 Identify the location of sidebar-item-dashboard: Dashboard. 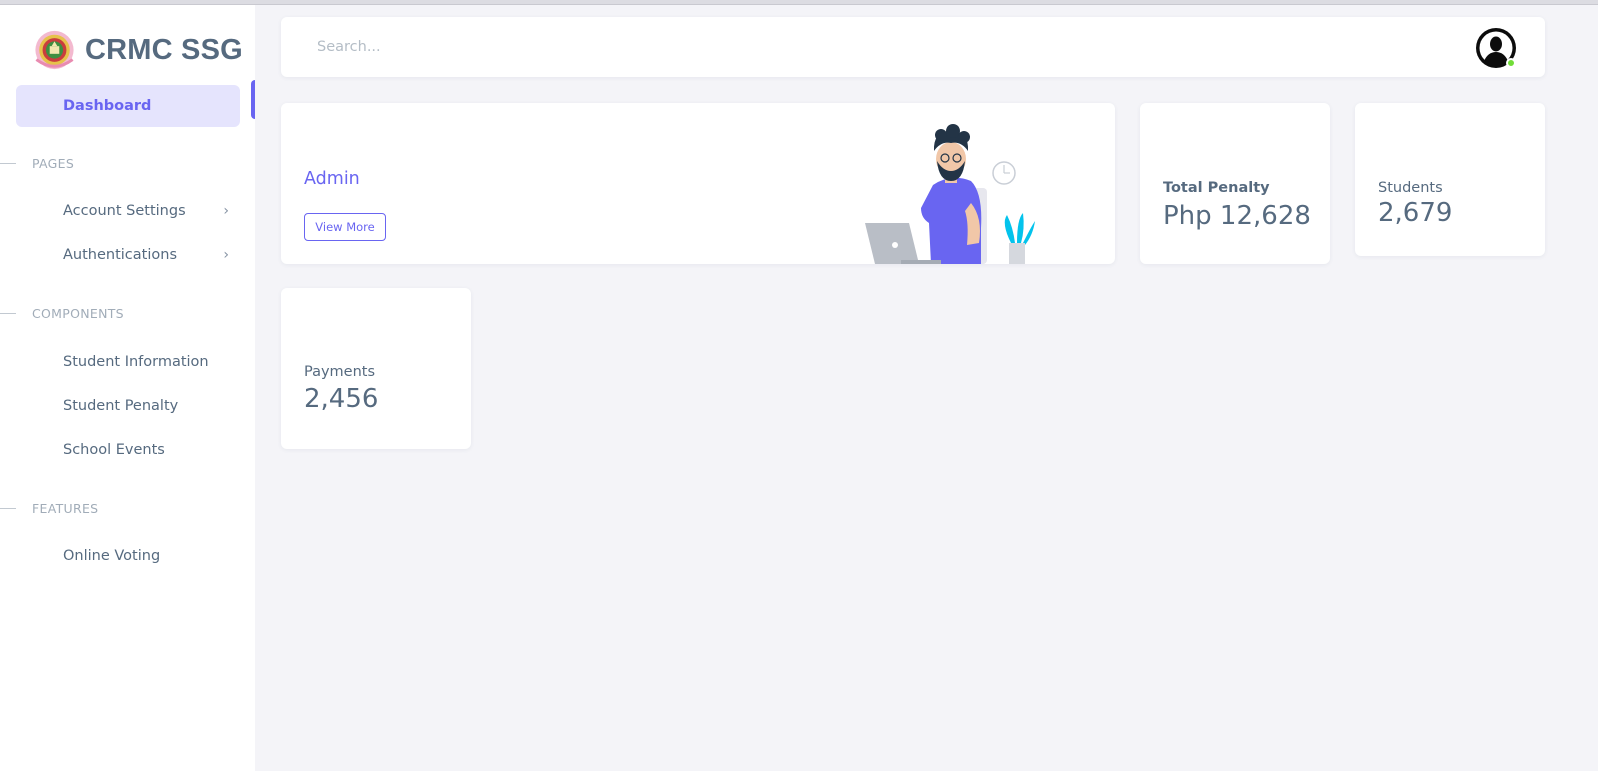
(128, 106).